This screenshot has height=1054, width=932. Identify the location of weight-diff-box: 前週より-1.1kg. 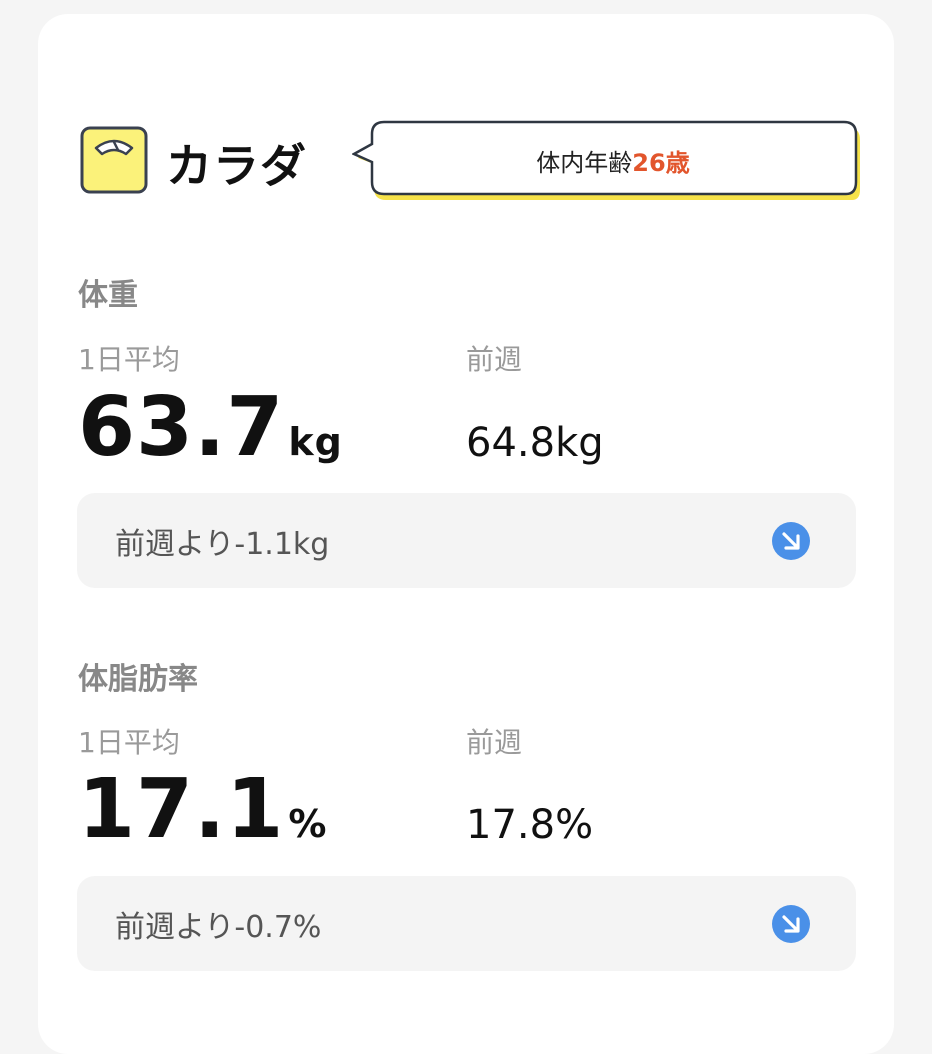
(466, 540).